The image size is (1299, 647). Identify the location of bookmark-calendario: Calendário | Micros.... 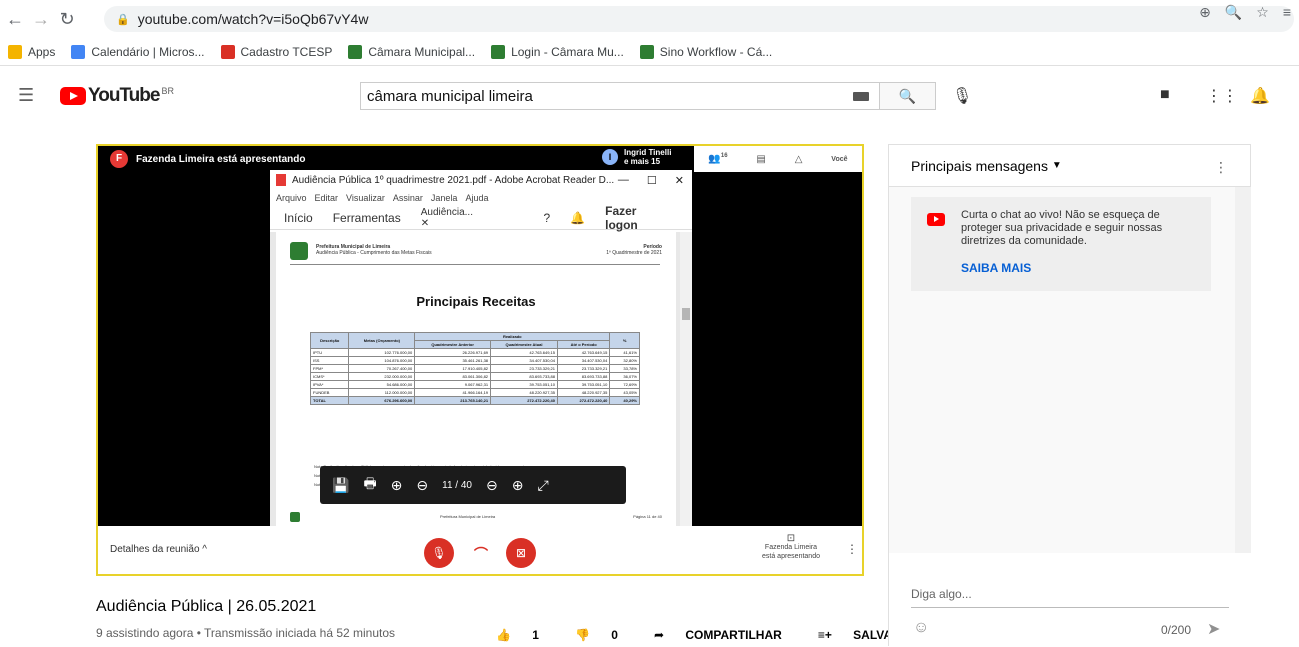
(138, 51).